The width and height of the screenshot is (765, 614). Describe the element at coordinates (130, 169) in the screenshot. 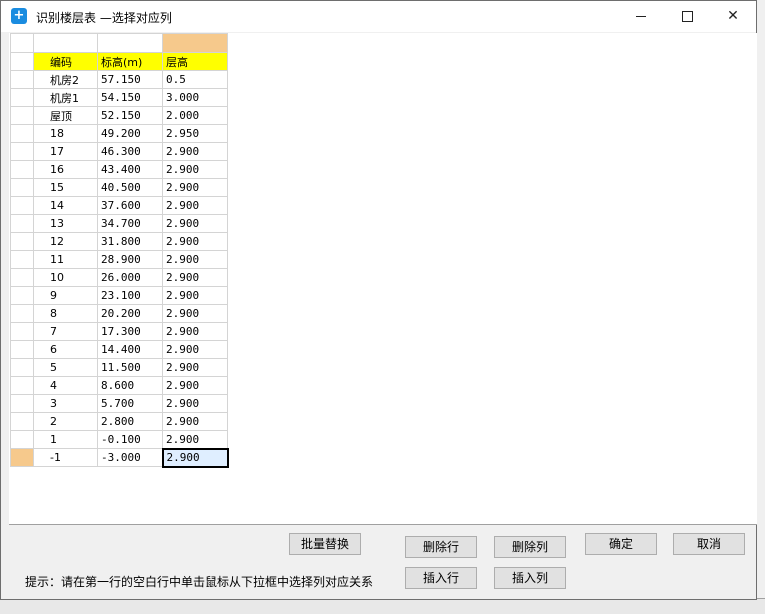

I see `cell-elevation: 43.400` at that location.